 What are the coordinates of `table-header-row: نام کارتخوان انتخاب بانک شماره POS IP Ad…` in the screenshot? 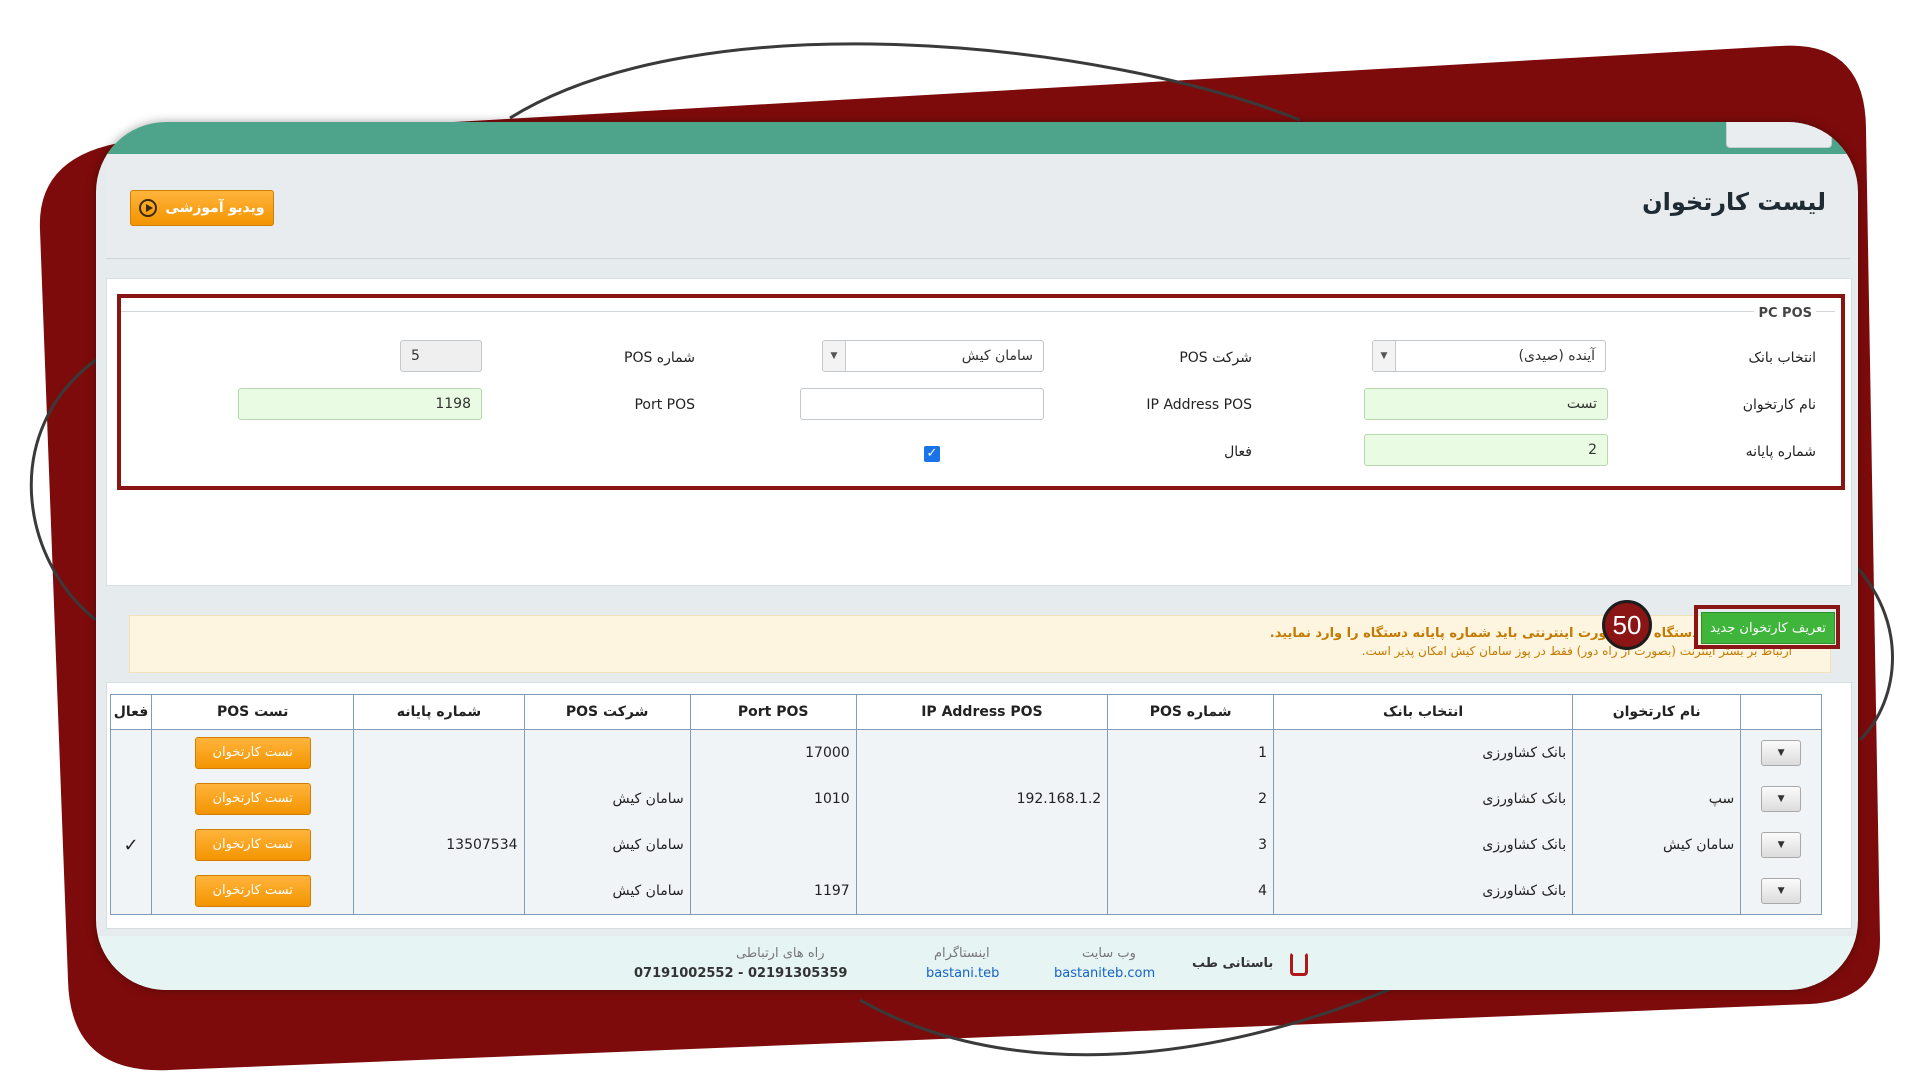 It's located at (965, 712).